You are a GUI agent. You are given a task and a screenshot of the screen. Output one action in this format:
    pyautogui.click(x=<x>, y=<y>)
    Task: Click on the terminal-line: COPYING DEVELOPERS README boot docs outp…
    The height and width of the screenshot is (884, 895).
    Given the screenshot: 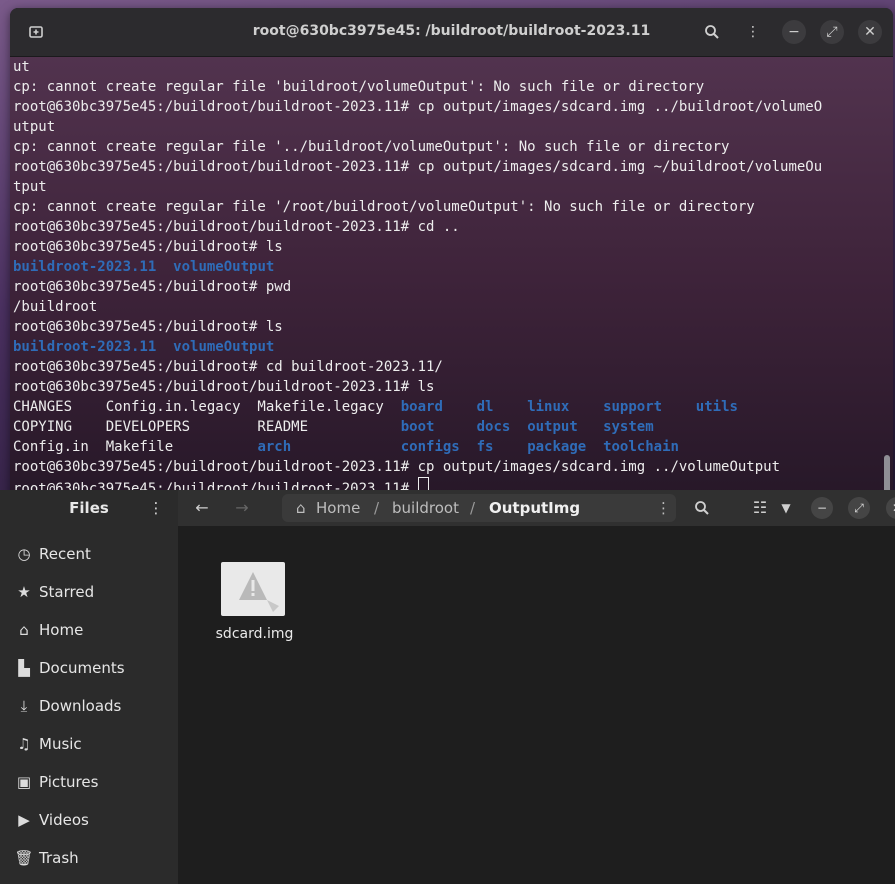 What is the action you would take?
    pyautogui.click(x=446, y=427)
    